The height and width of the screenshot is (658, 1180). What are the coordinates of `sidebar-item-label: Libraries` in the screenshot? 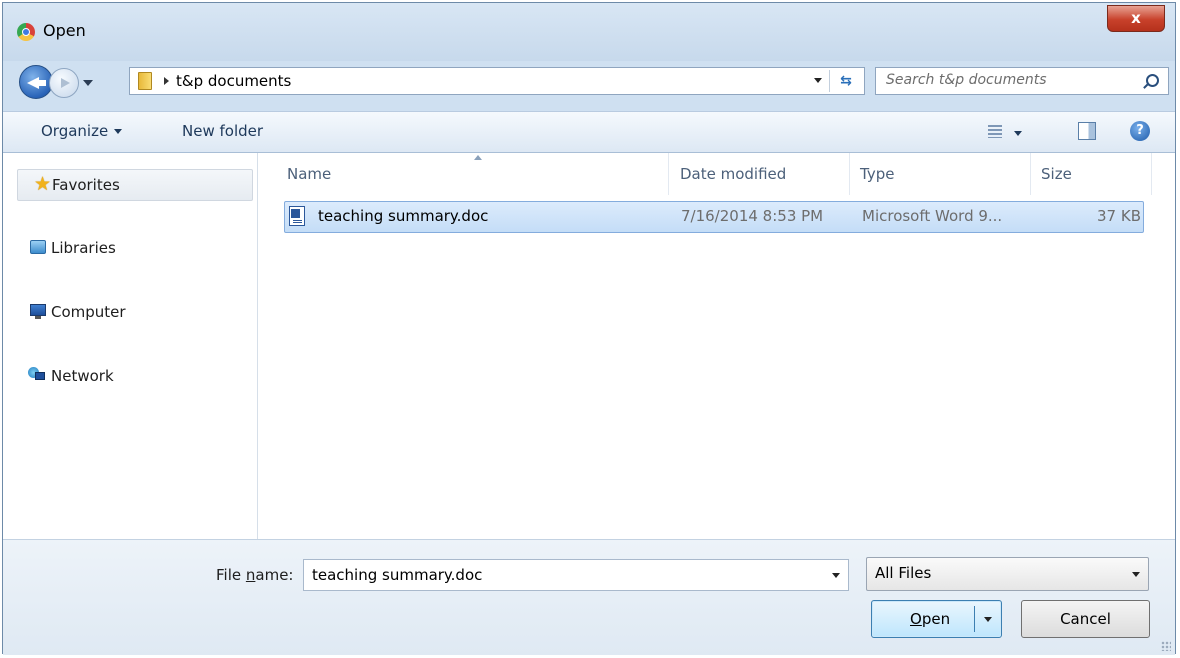 It's located at (83, 248).